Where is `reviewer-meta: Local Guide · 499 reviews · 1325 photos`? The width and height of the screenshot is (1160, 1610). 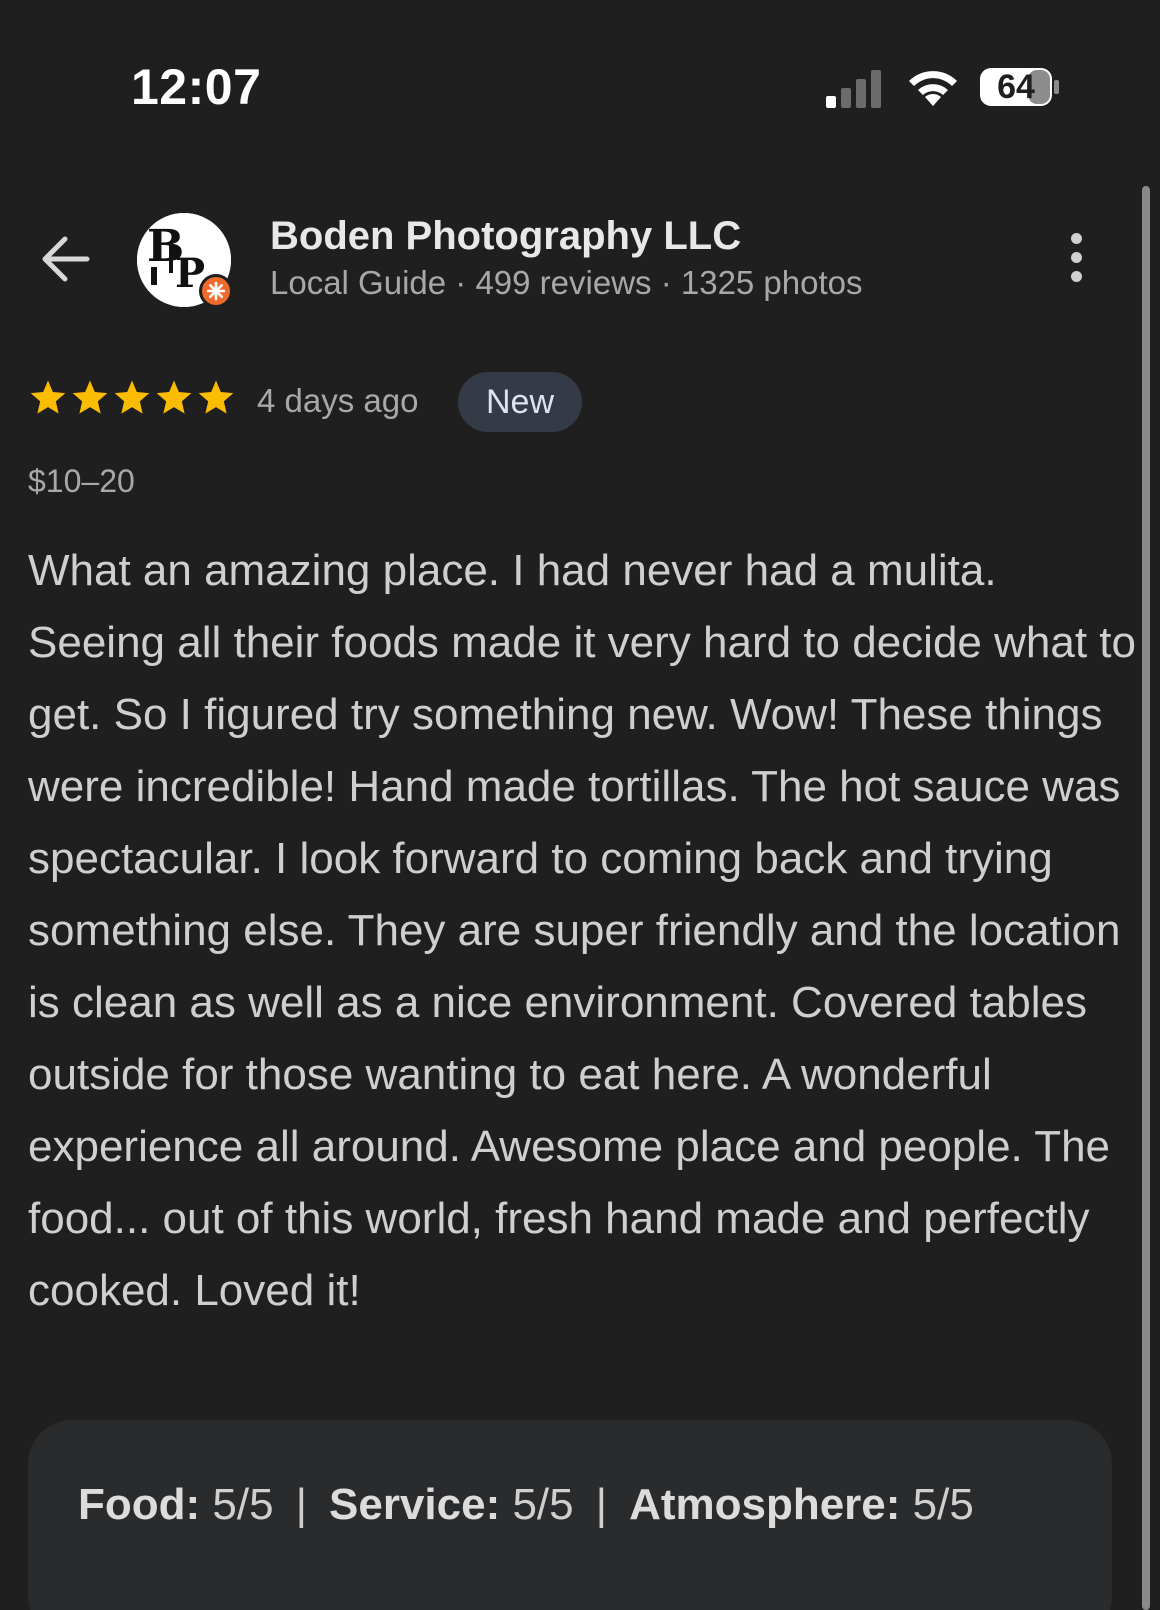
reviewer-meta: Local Guide · 499 reviews · 1325 photos is located at coordinates (566, 282).